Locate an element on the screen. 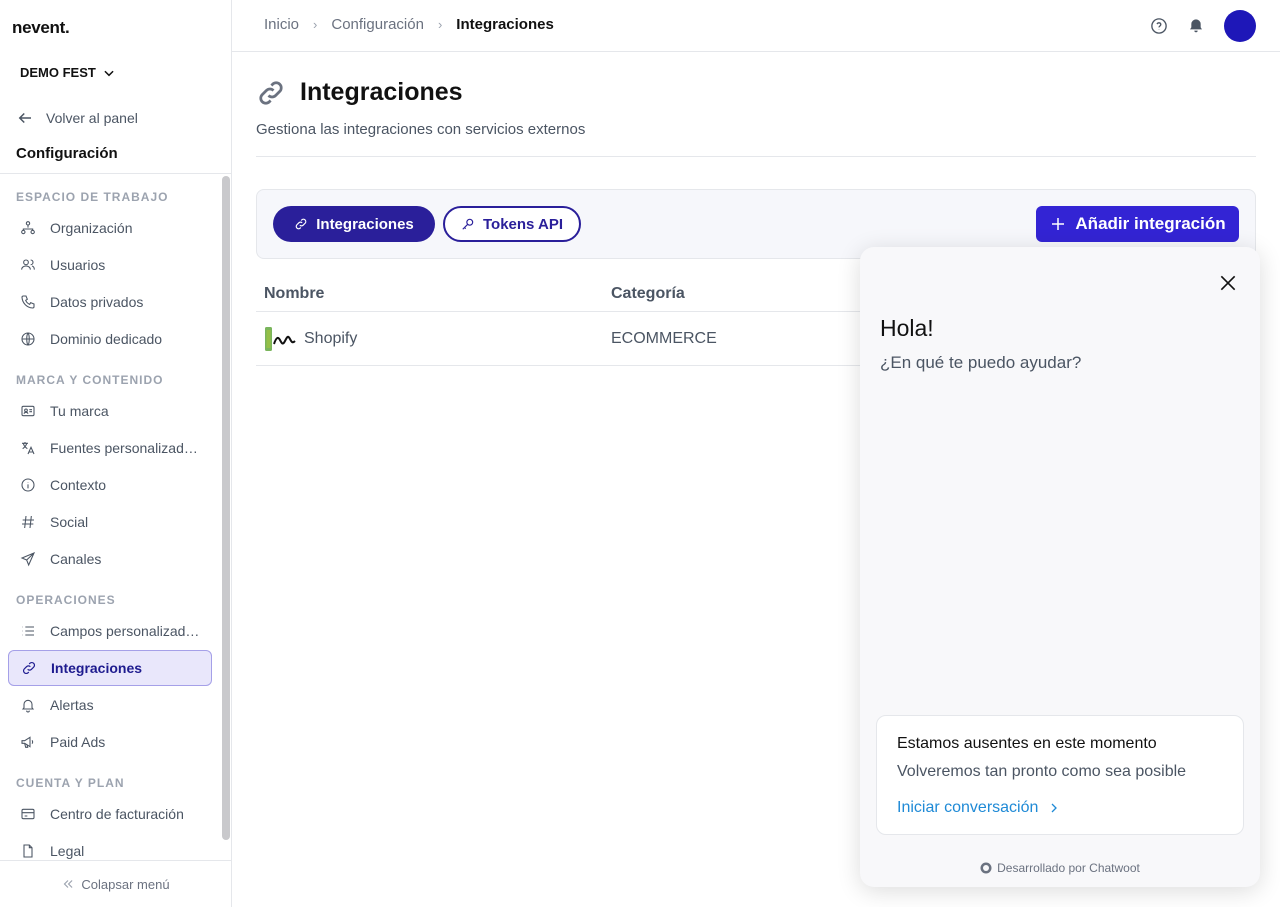 Image resolution: width=1280 pixels, height=907 pixels. sidebar-item-integraciones: Integraciones is located at coordinates (110, 668).